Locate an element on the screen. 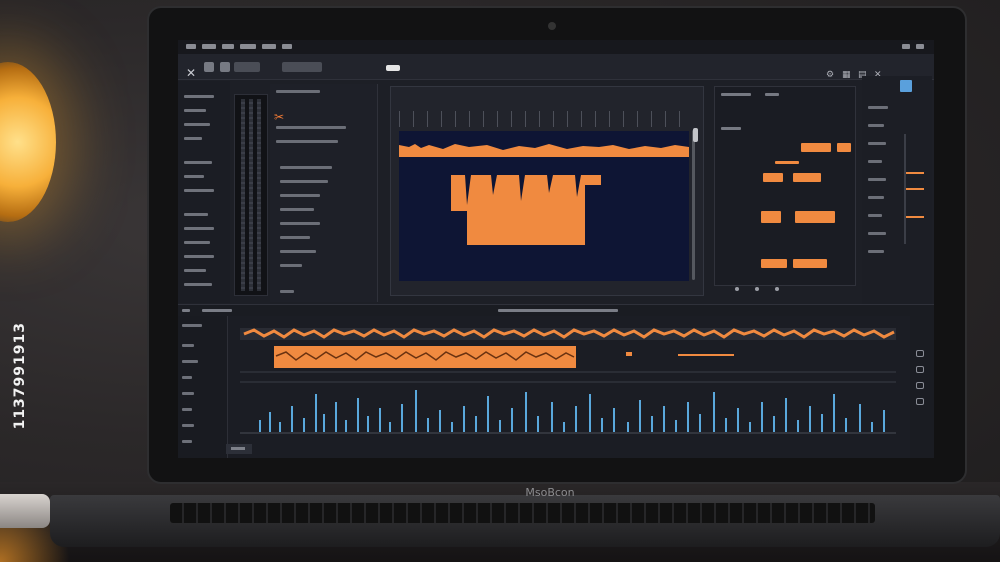 This screenshot has width=1000, height=562. toolbar: ✕ ⚙ ▦ ▤ ✕ is located at coordinates (556, 67).